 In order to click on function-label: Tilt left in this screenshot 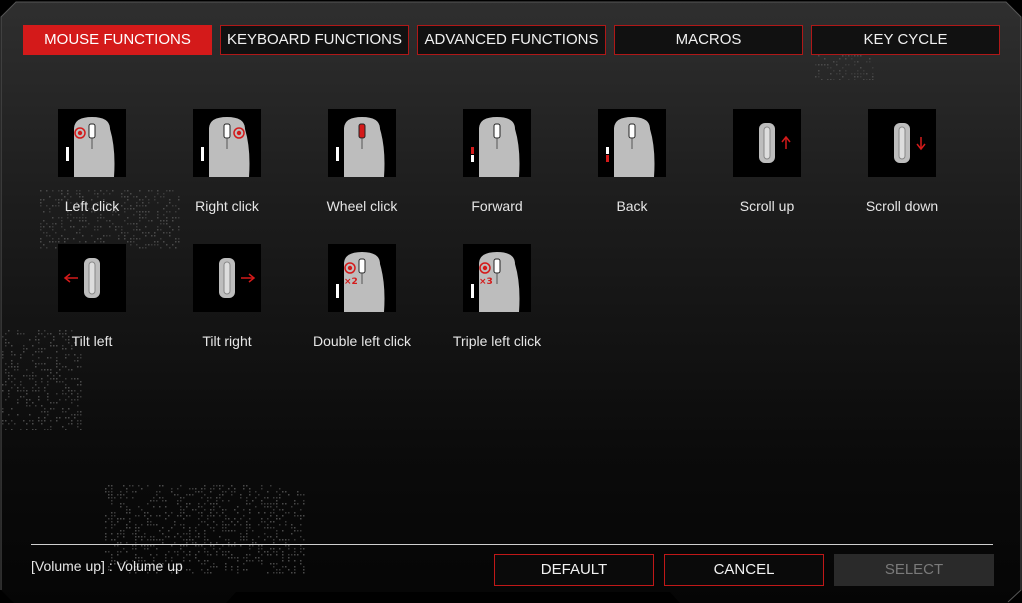, I will do `click(92, 341)`.